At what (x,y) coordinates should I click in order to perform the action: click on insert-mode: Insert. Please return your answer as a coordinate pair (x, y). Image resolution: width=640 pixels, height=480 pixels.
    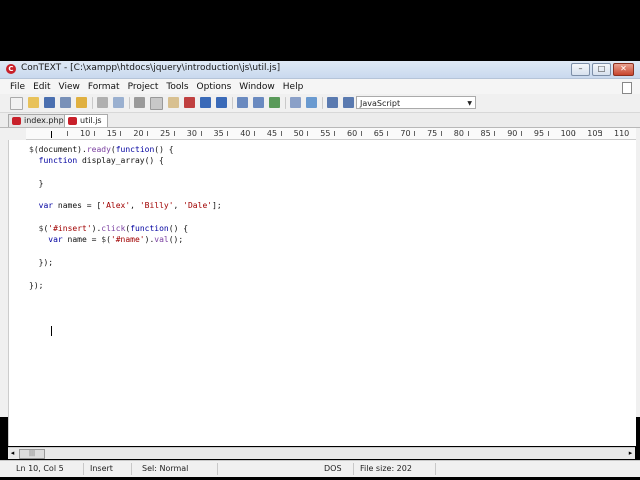
    Looking at the image, I should click on (109, 469).